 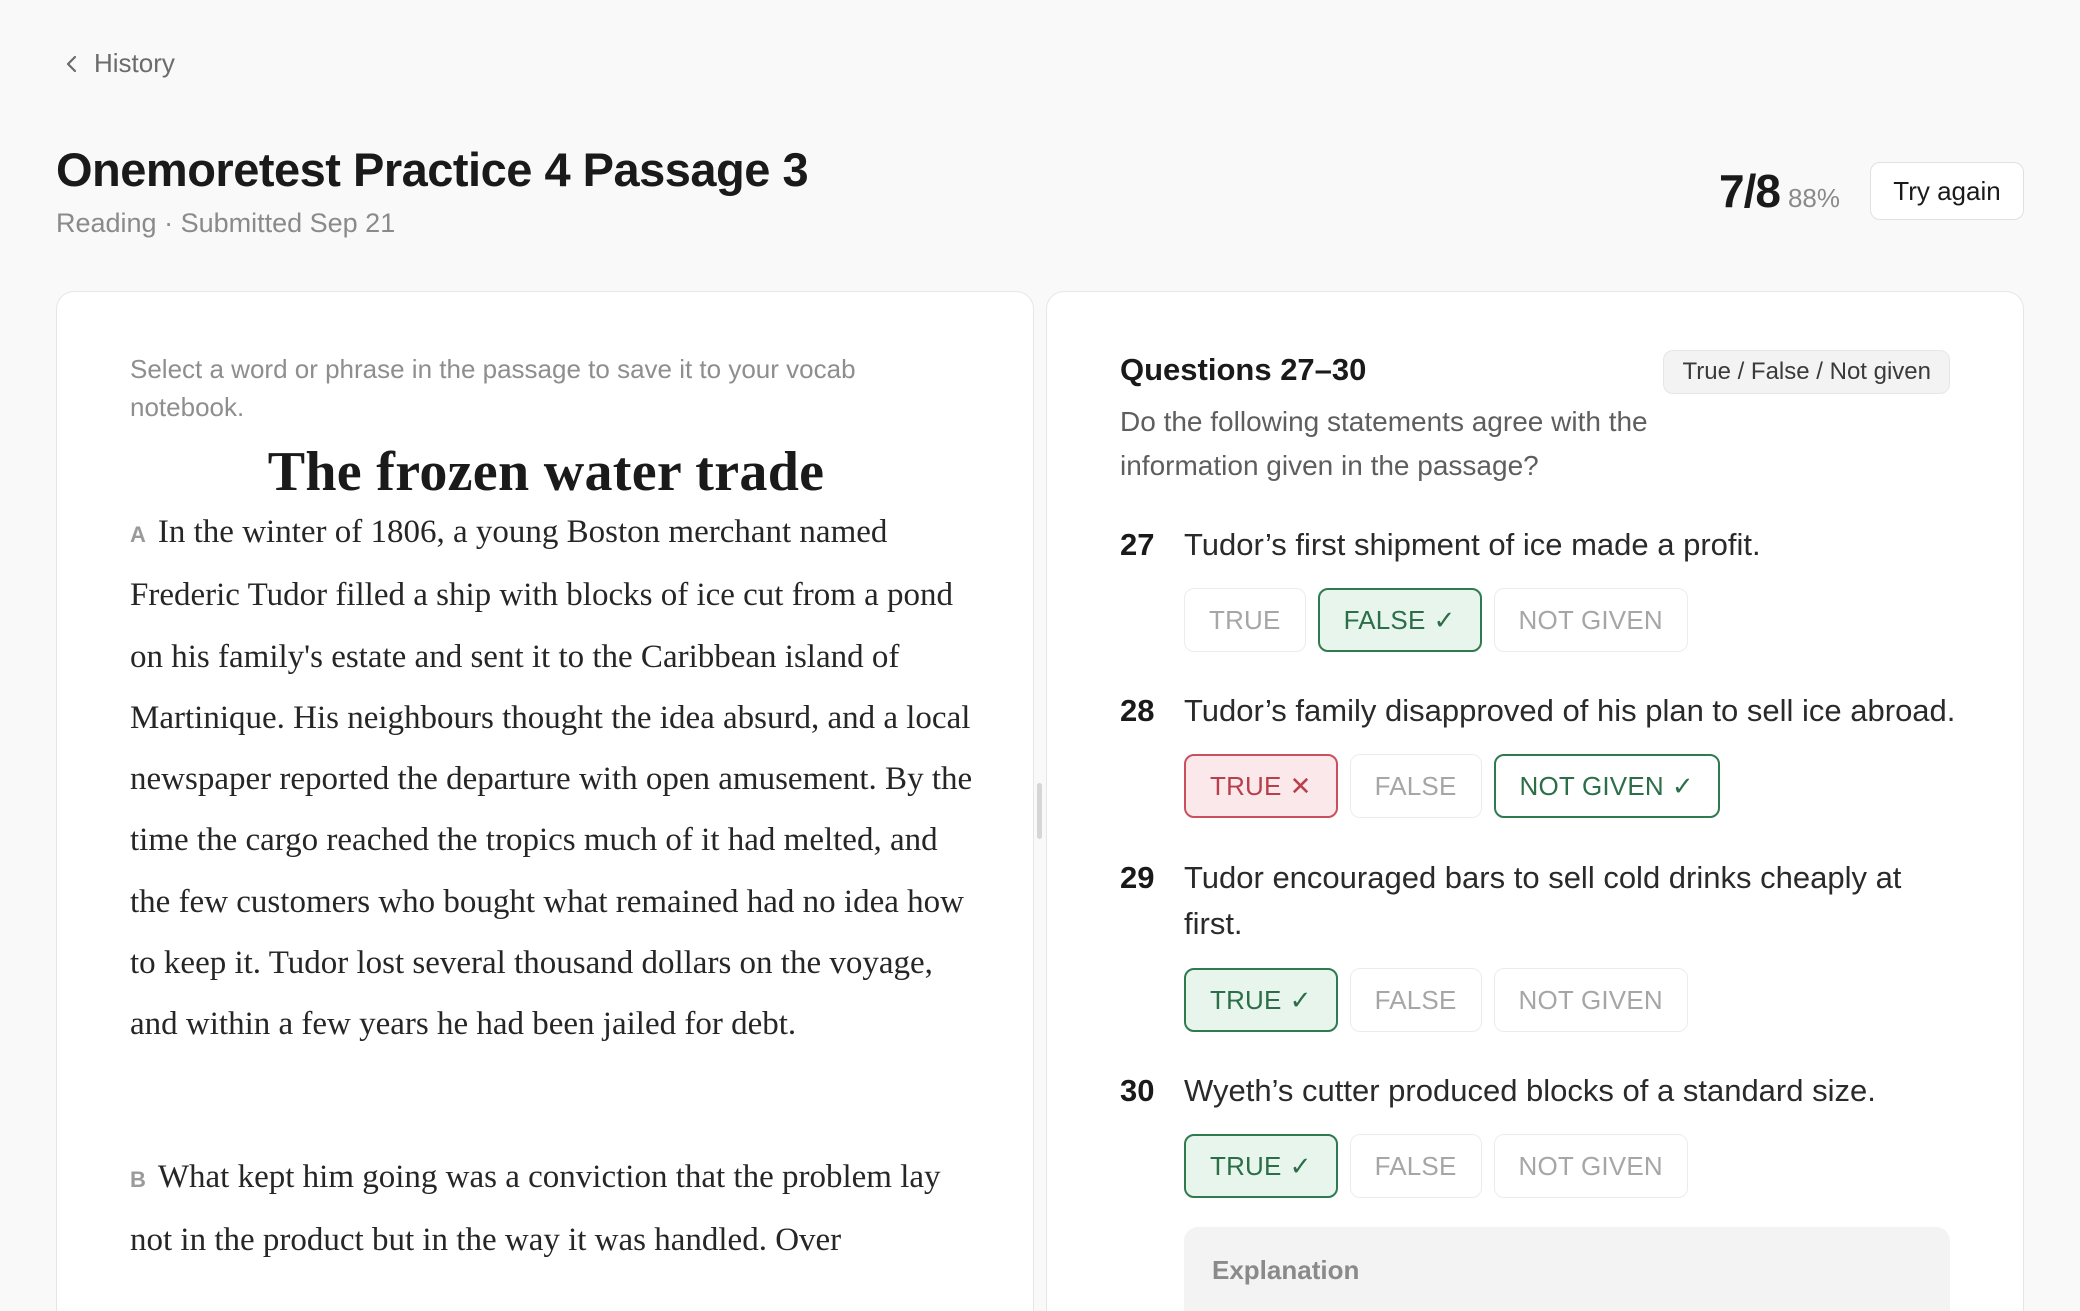 I want to click on back-label: History, so click(x=134, y=63).